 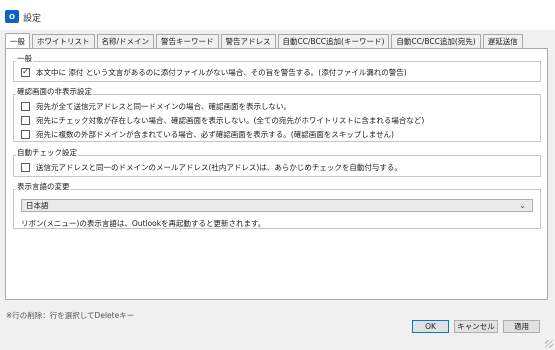 I want to click on group-title: 確認画面の非表示設定, so click(x=54, y=91).